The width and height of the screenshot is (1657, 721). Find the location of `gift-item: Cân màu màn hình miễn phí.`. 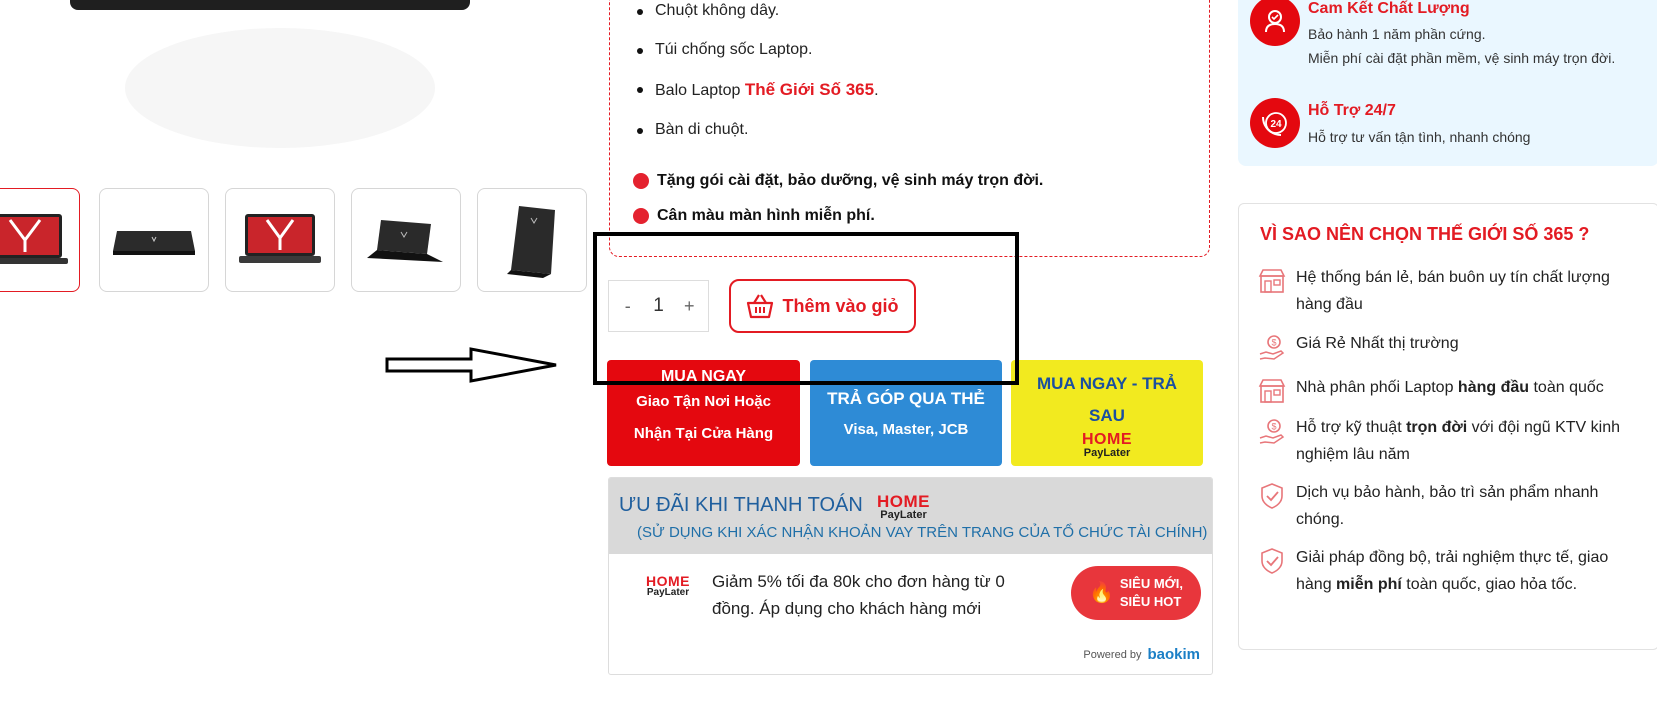

gift-item: Cân màu màn hình miễn phí. is located at coordinates (754, 216).